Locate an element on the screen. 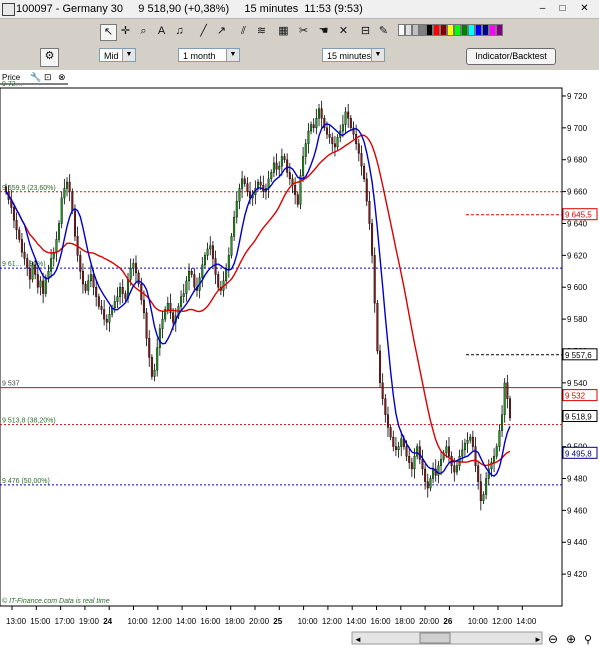 The image size is (599, 650). minimize-button: – is located at coordinates (542, 8).